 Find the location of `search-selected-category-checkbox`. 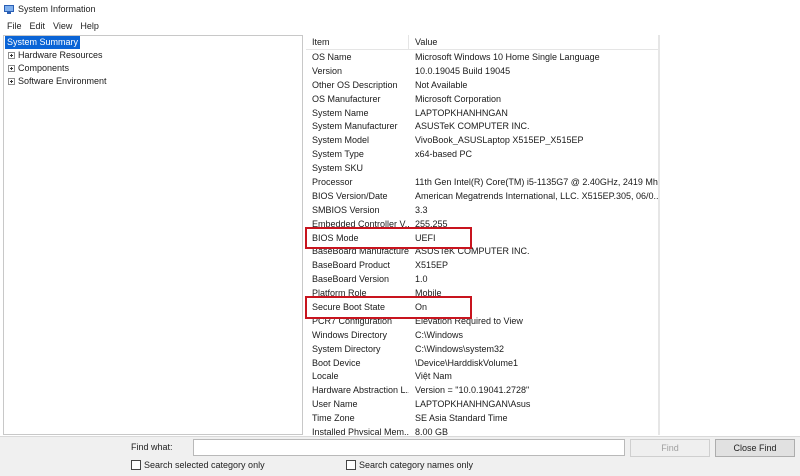

search-selected-category-checkbox is located at coordinates (136, 465).